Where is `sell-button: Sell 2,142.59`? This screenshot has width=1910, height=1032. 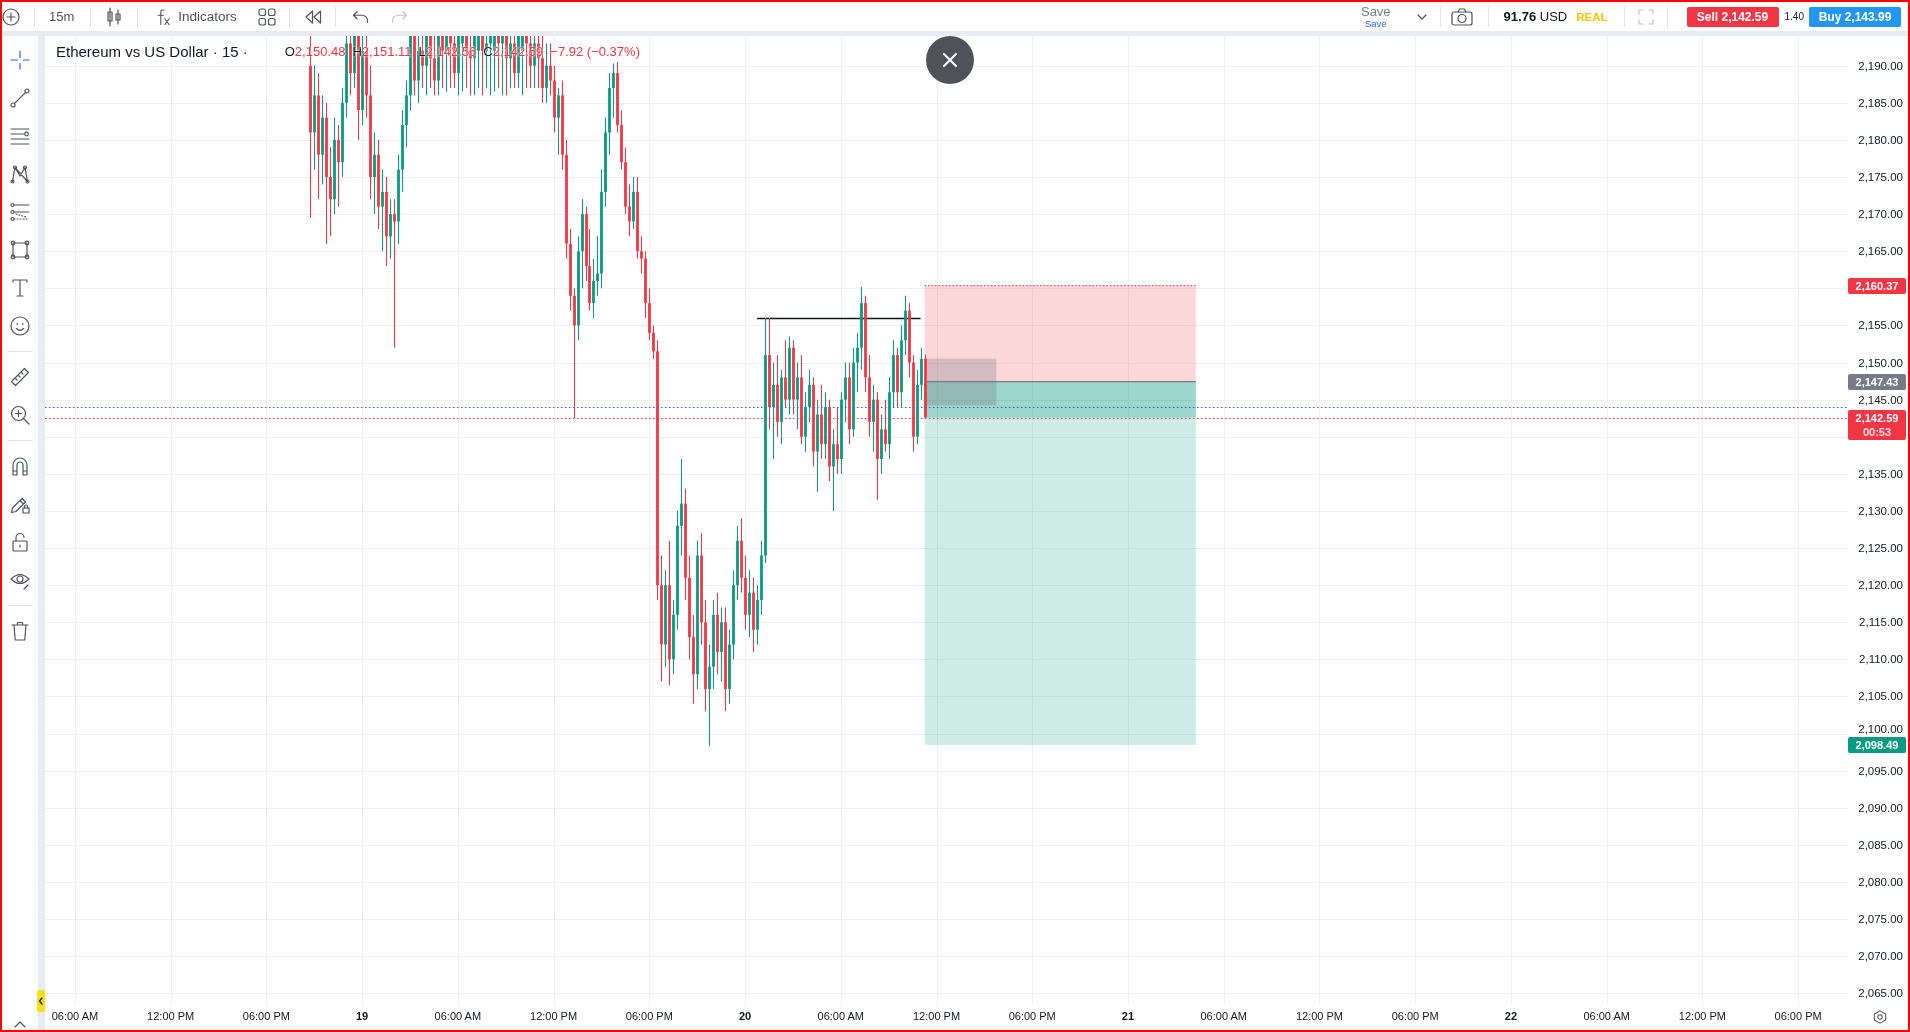
sell-button: Sell 2,142.59 is located at coordinates (1732, 16).